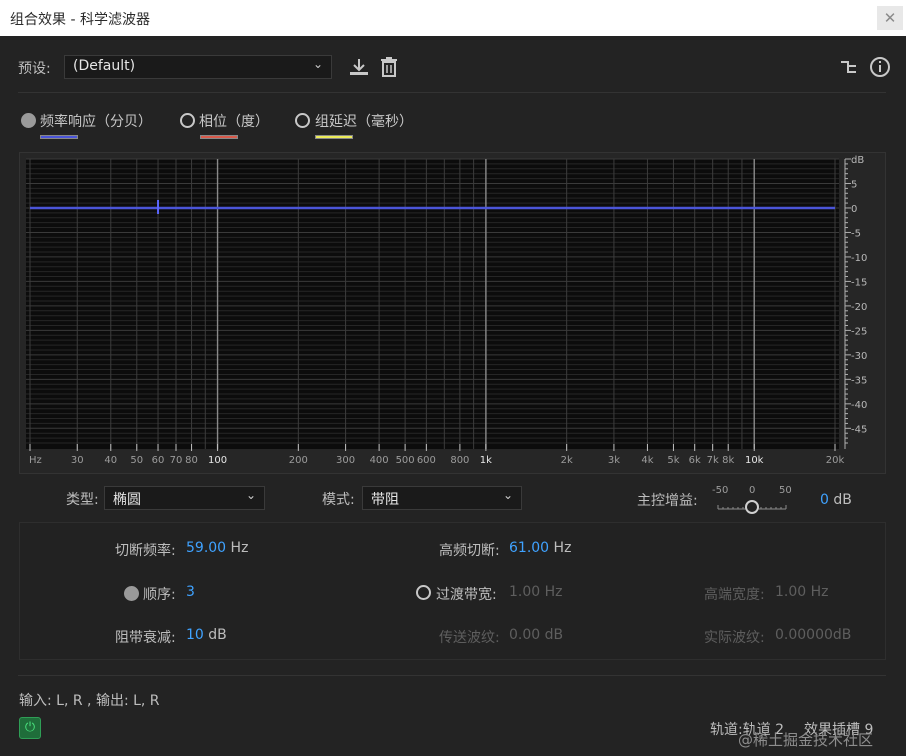 This screenshot has width=906, height=756. I want to click on x-tick-label: 60, so click(158, 460).